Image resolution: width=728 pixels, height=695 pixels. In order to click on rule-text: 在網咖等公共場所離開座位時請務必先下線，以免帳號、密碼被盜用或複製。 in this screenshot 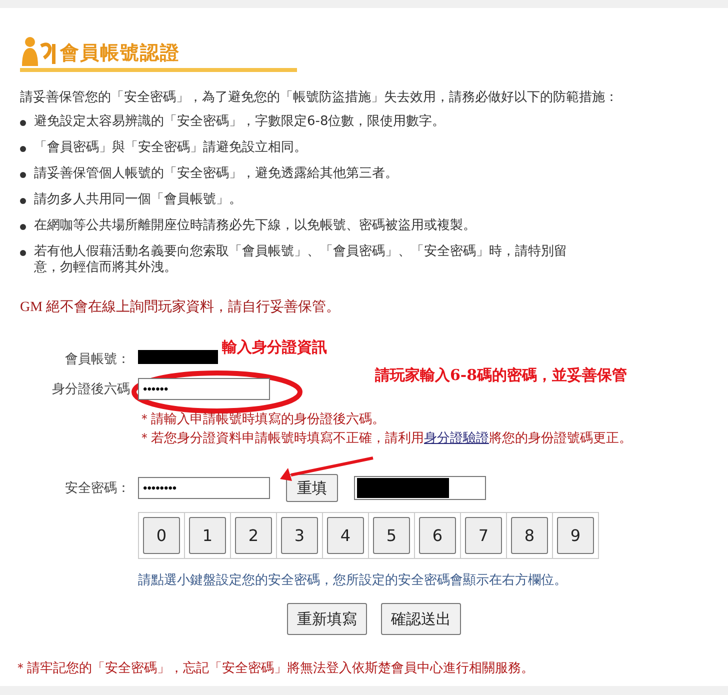, I will do `click(255, 226)`.